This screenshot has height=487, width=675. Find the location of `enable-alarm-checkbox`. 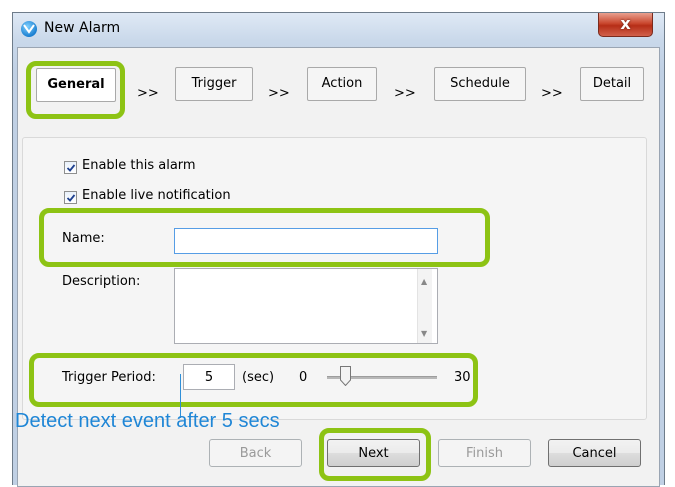

enable-alarm-checkbox is located at coordinates (70, 167).